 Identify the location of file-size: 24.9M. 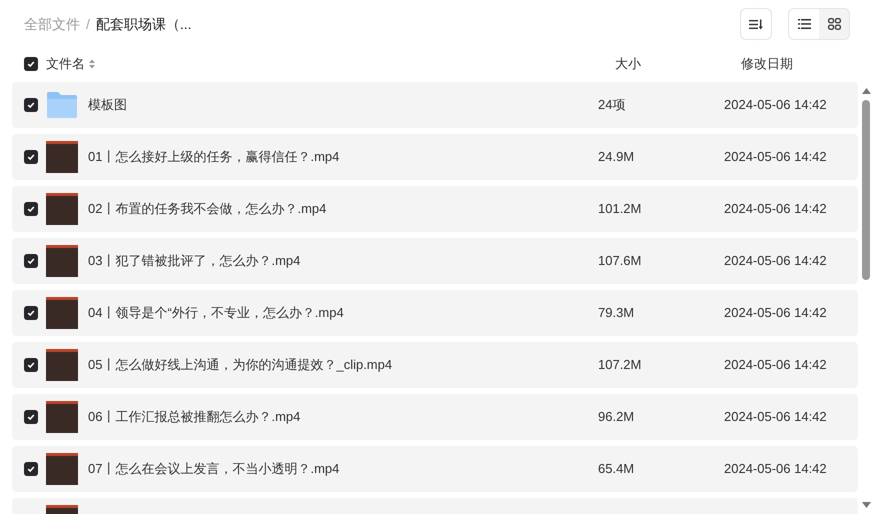
(617, 157).